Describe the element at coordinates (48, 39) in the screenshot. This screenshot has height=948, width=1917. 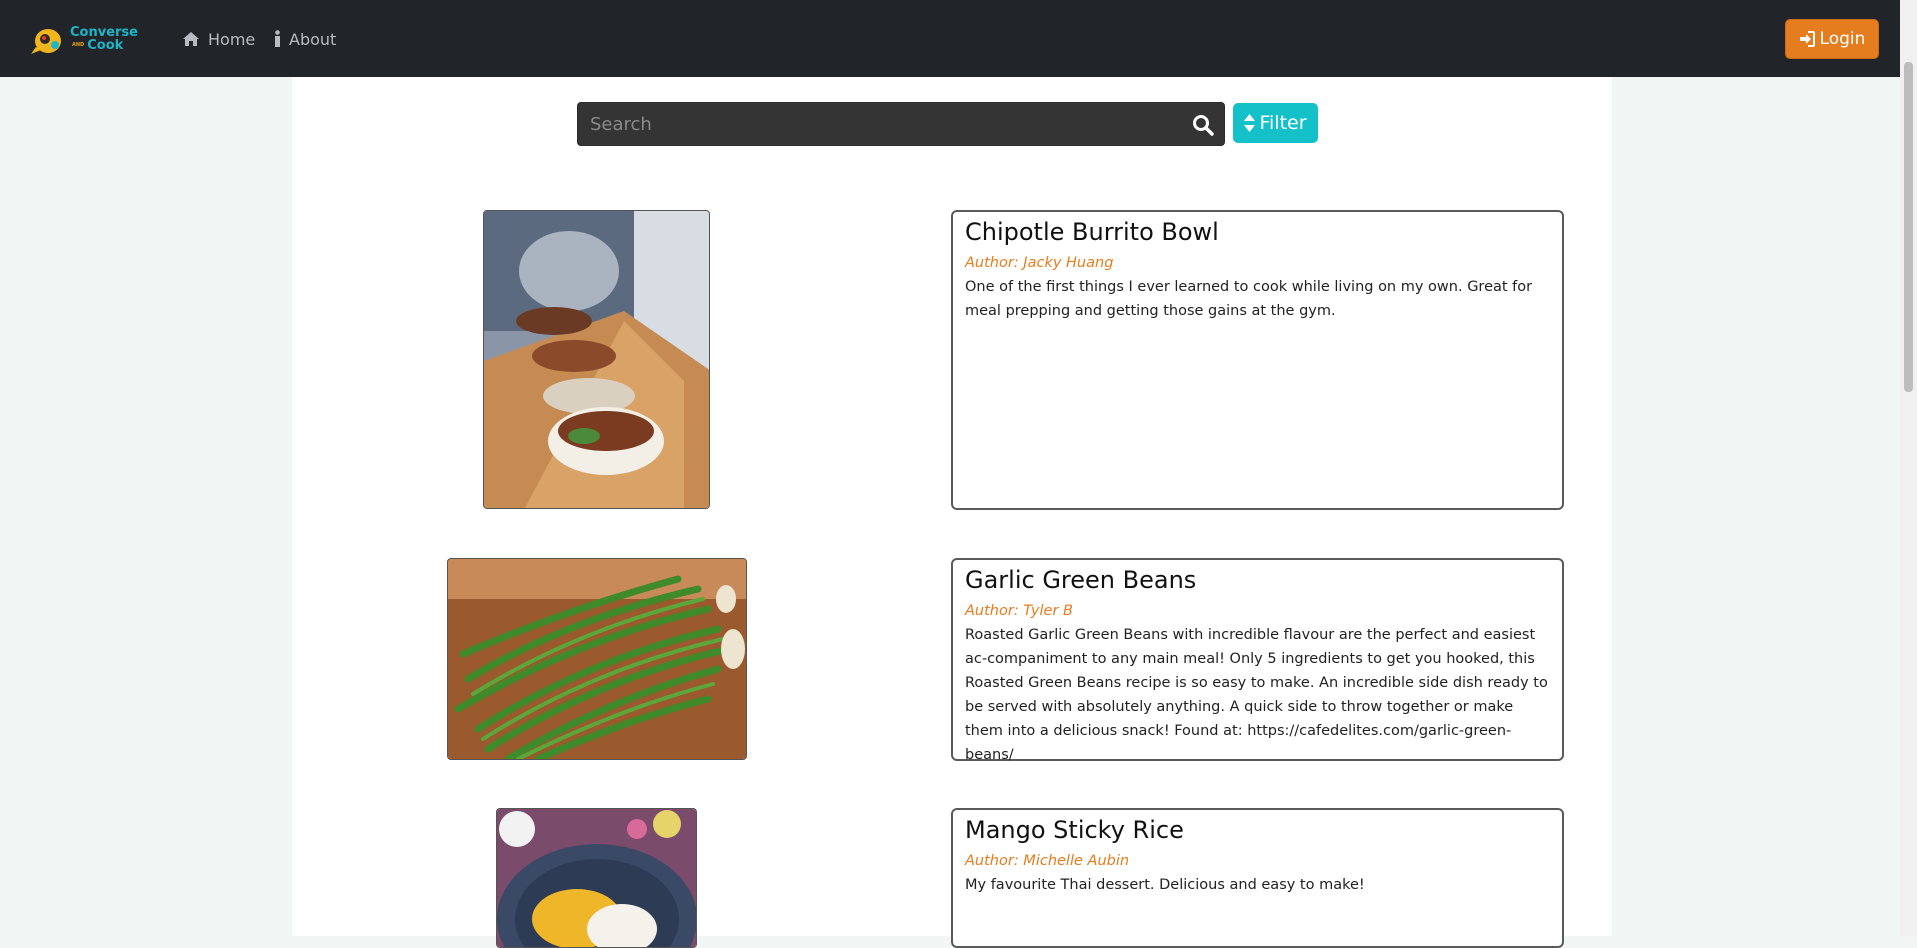
I see `logo-chef-icon` at that location.